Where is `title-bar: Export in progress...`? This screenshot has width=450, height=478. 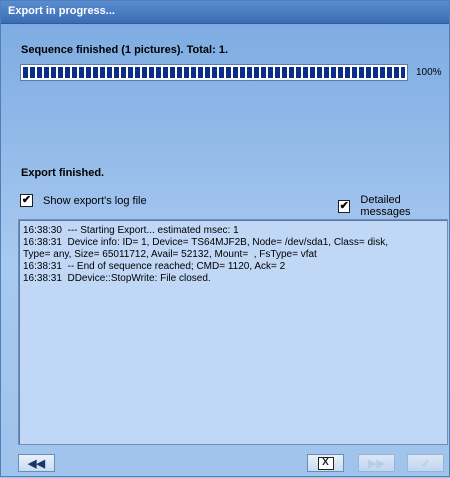 title-bar: Export in progress... is located at coordinates (225, 12).